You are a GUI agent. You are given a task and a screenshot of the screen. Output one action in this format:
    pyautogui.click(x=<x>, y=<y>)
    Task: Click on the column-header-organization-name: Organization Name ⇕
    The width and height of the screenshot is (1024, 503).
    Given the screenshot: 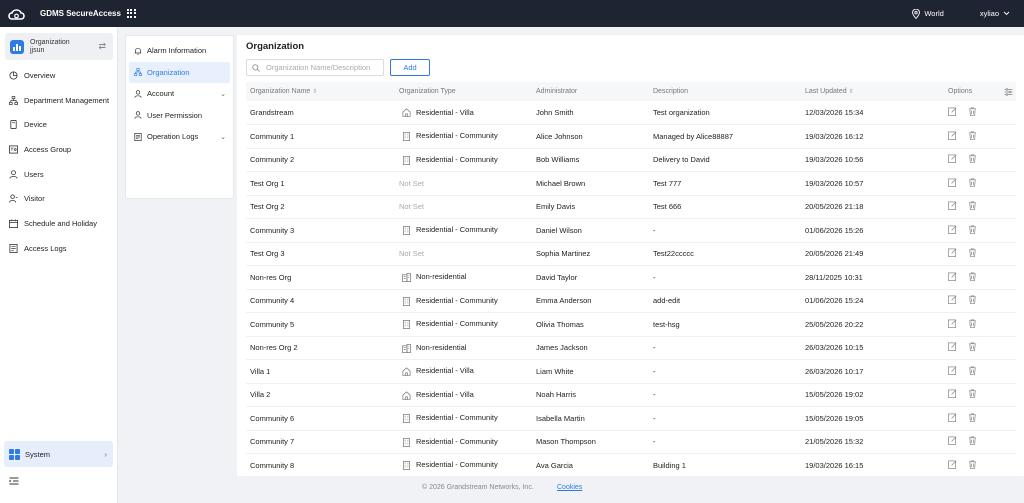 What is the action you would take?
    pyautogui.click(x=320, y=91)
    